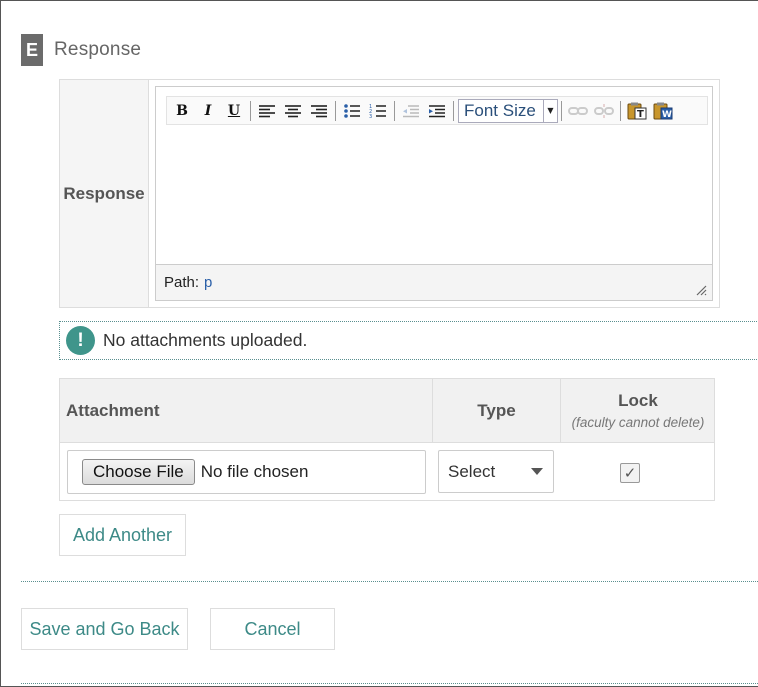  I want to click on response-label: Response, so click(104, 193).